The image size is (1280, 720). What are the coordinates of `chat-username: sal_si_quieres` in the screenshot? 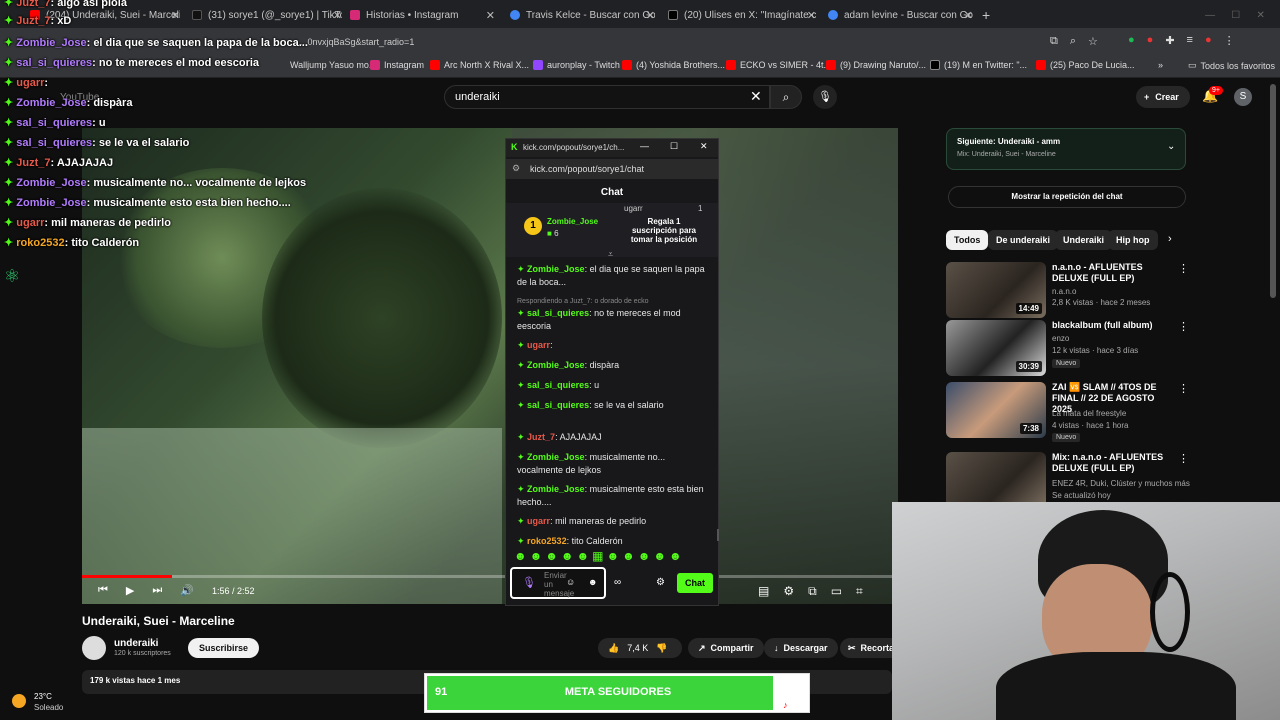 It's located at (558, 405).